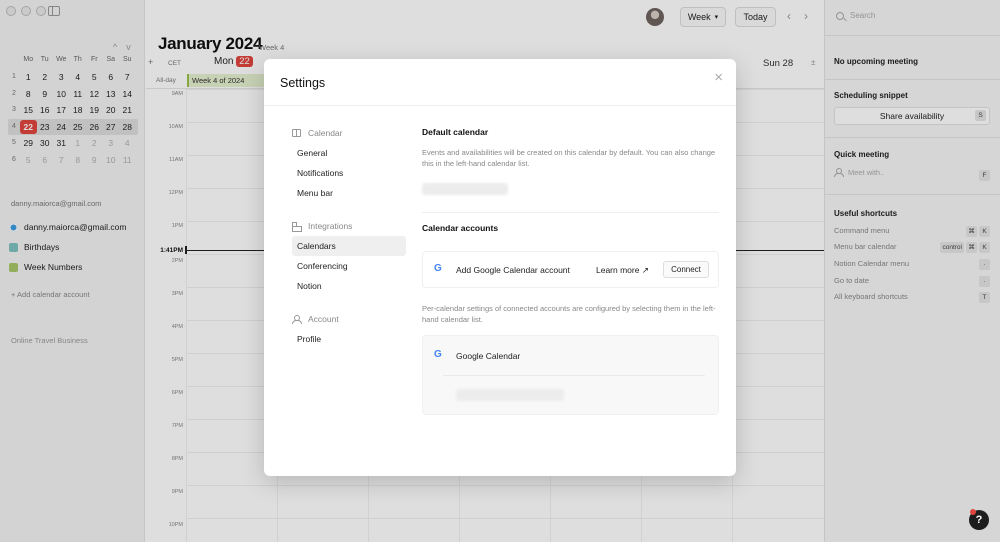  What do you see at coordinates (622, 270) in the screenshot?
I see `learn-more-link: Learn more ↗` at bounding box center [622, 270].